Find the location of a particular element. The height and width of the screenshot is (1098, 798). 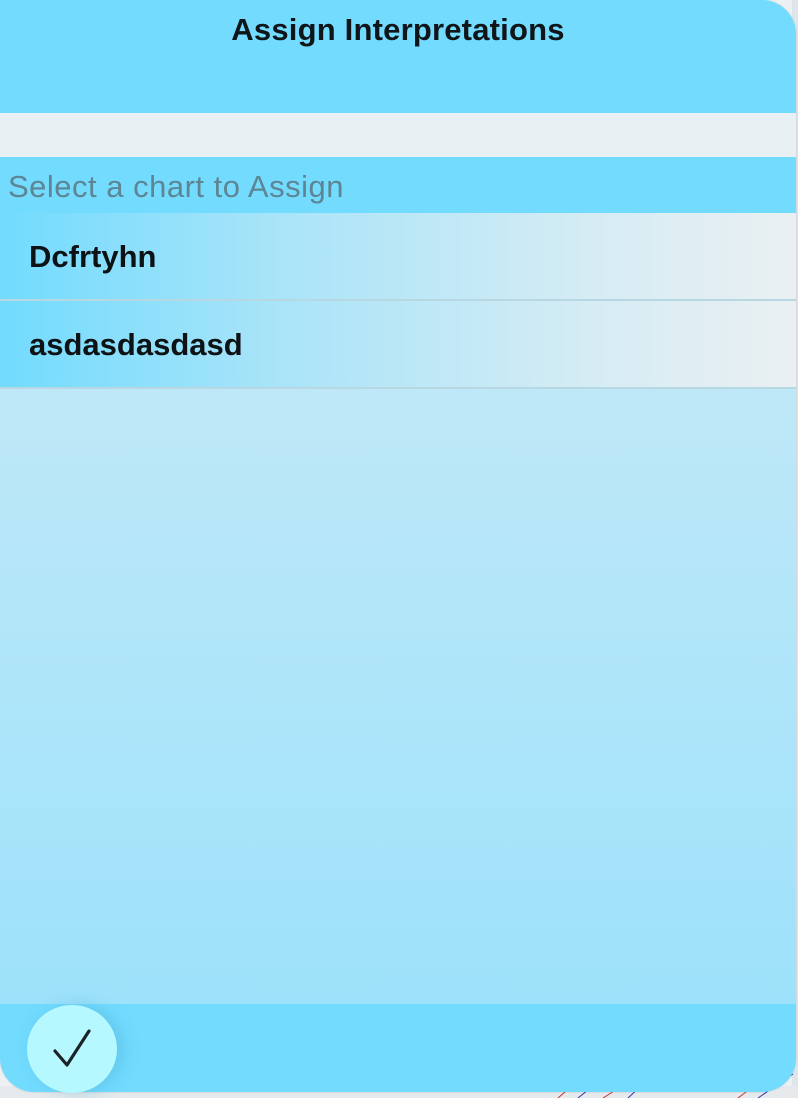

chart-list-item: asdasdasdasd is located at coordinates (398, 345).